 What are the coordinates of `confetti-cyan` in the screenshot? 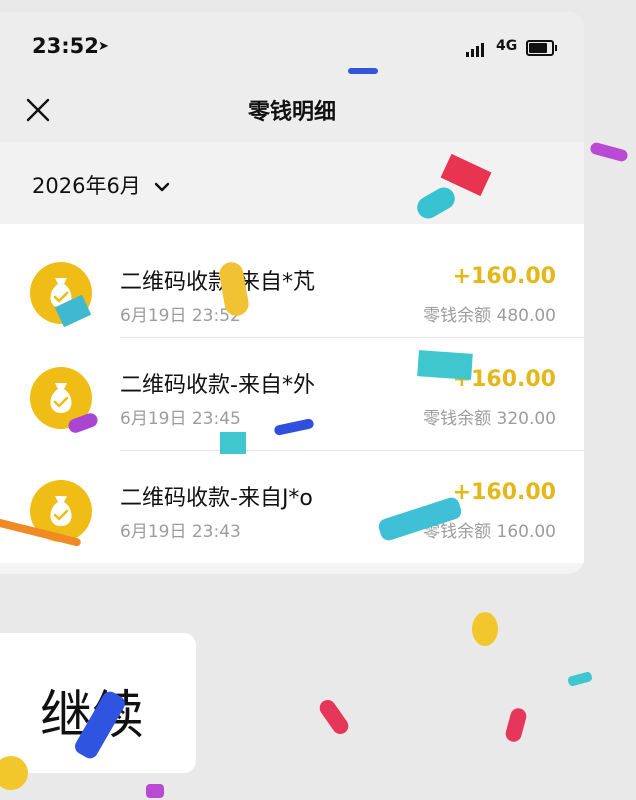 It's located at (580, 679).